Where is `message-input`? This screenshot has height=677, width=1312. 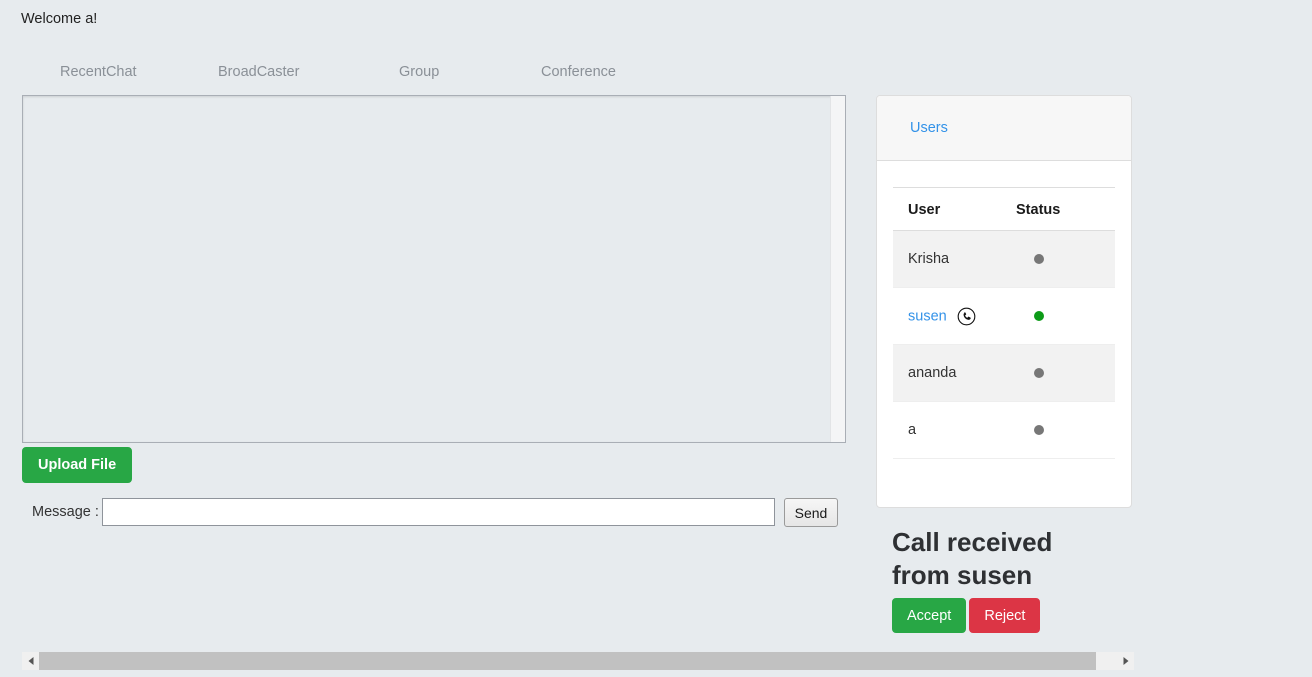 message-input is located at coordinates (438, 512).